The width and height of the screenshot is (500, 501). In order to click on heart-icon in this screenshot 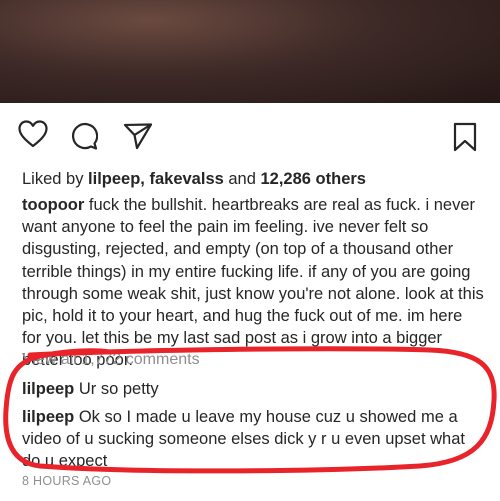, I will do `click(33, 134)`.